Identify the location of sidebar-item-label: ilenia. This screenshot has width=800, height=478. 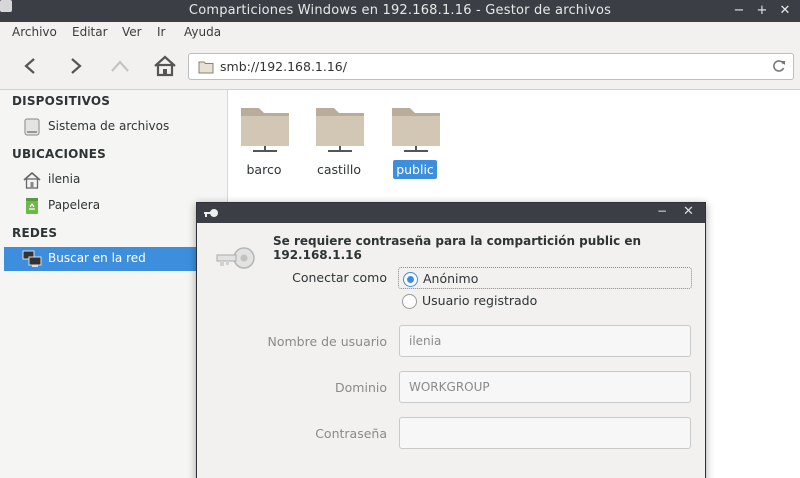
(64, 179).